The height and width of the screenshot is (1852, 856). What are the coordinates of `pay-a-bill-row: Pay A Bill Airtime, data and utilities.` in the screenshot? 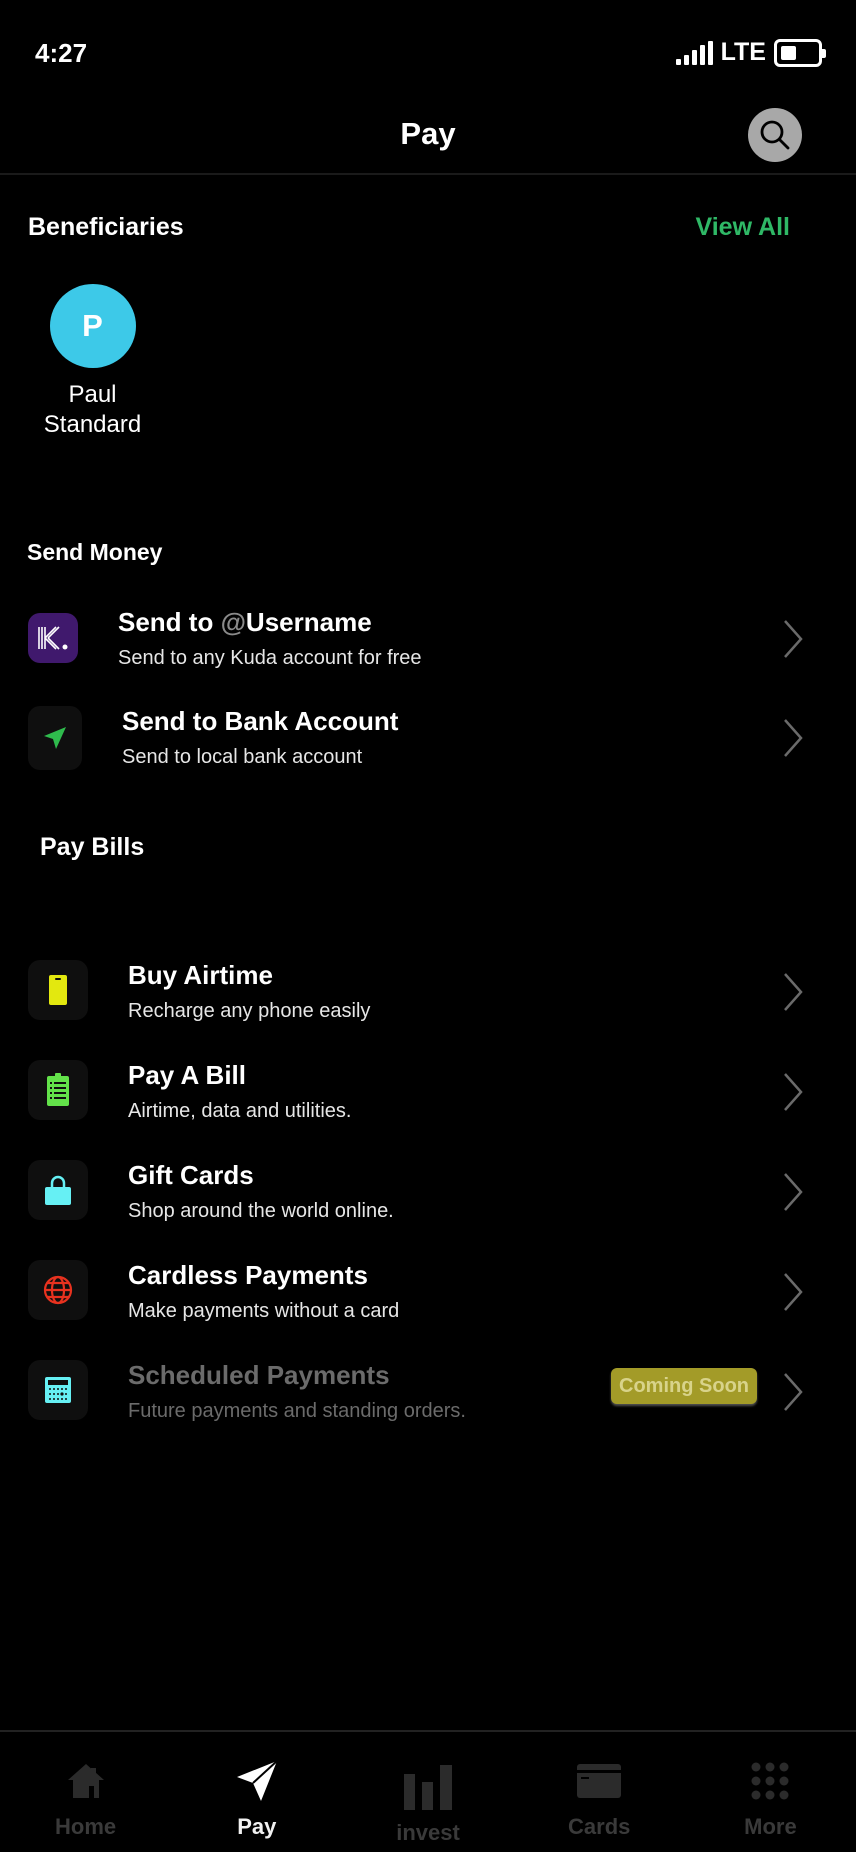 It's located at (428, 1105).